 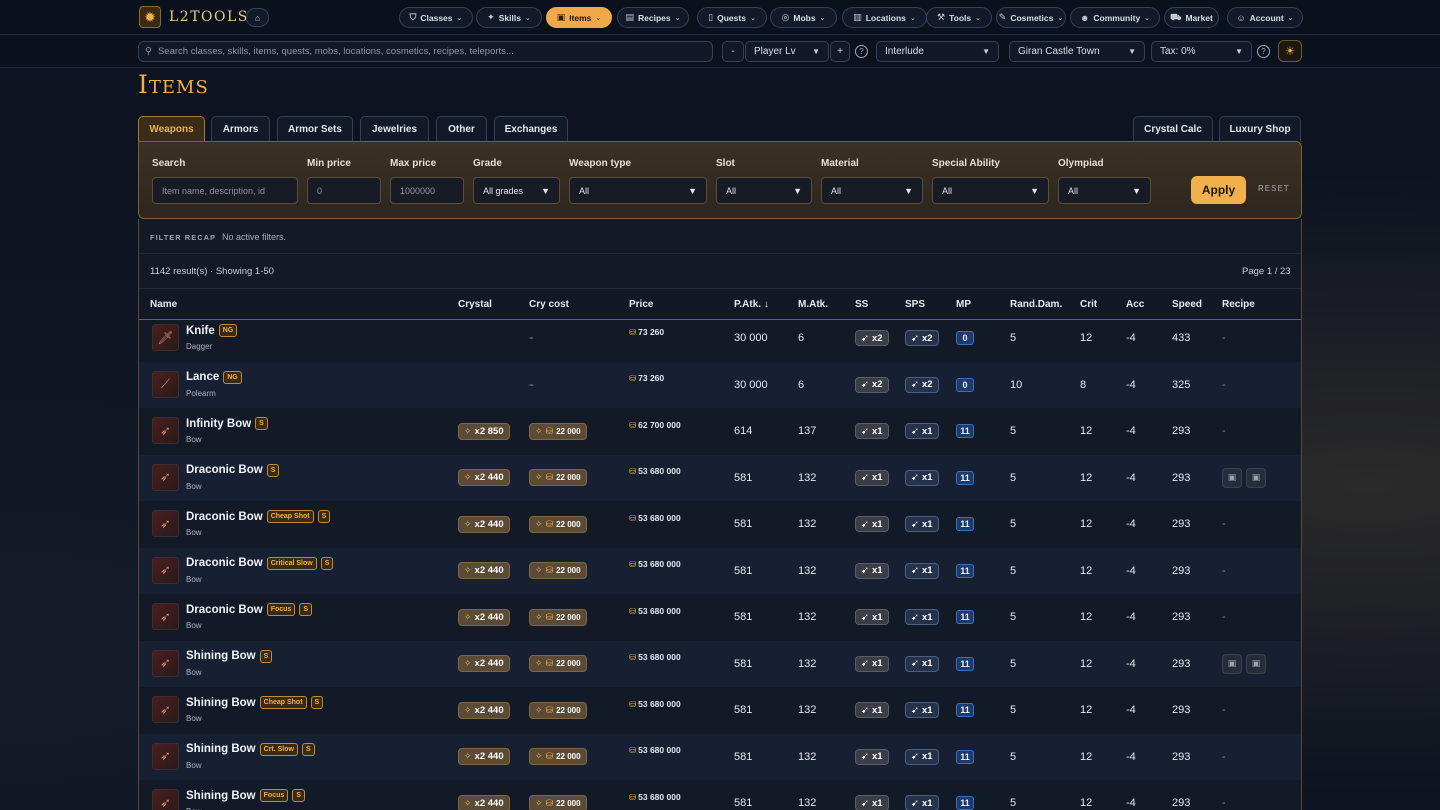 I want to click on nav-locations: ▥ Locations ⌄, so click(x=884, y=17).